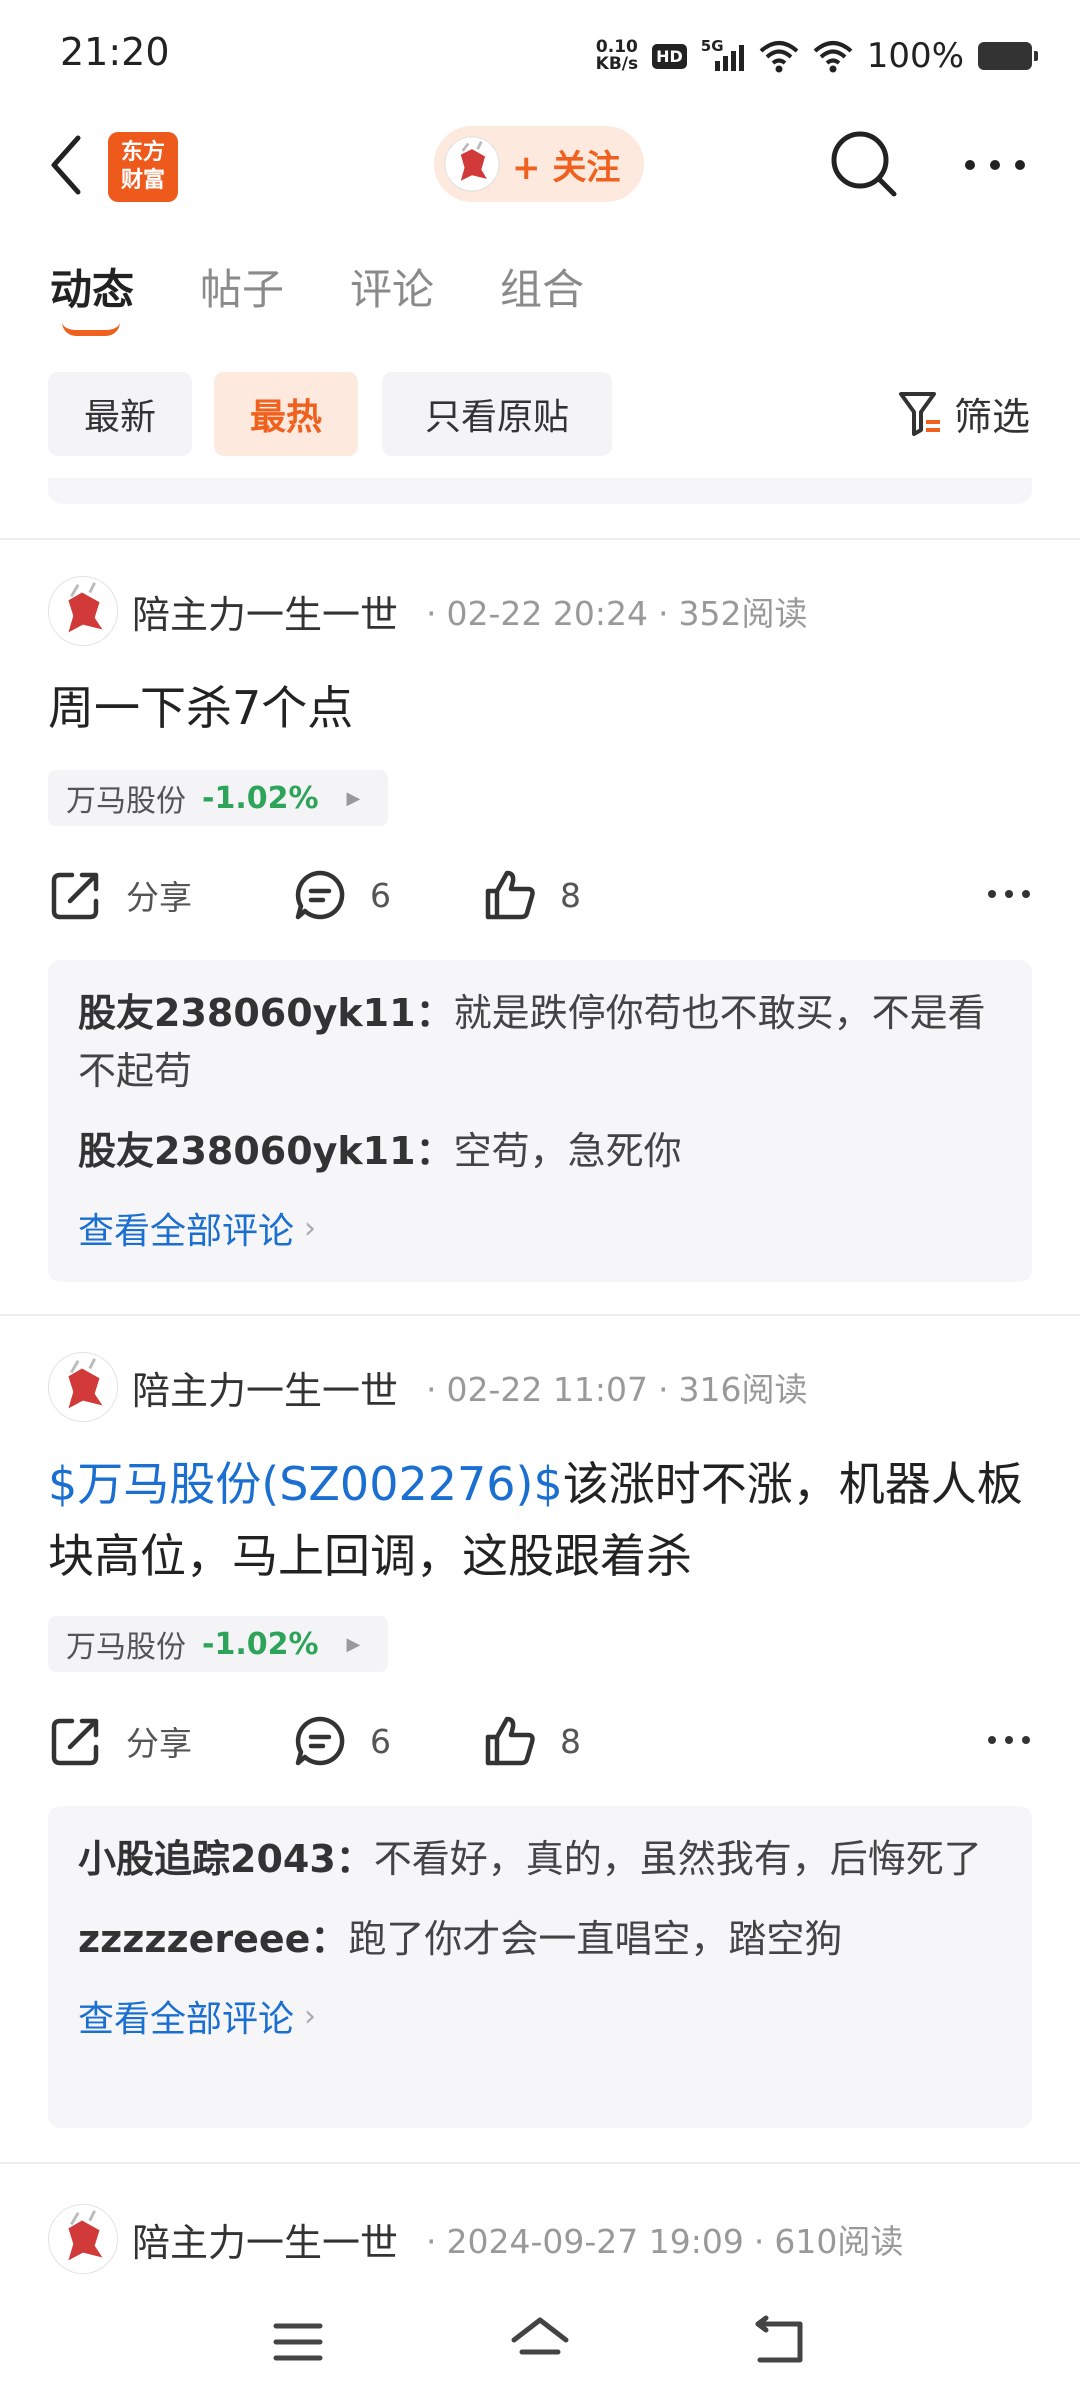  I want to click on tab-bar: 动态 帖子 评论 组合, so click(540, 295).